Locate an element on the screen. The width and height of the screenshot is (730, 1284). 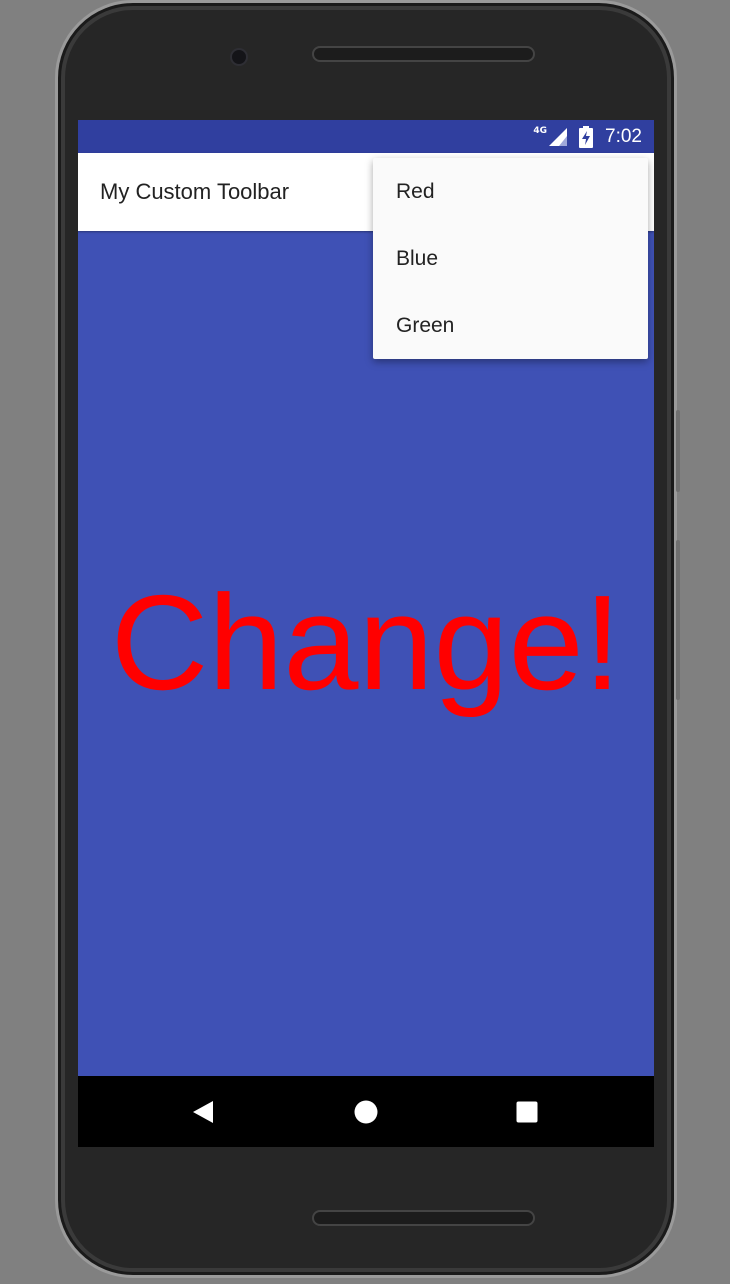
back-triangle-icon is located at coordinates (203, 1111).